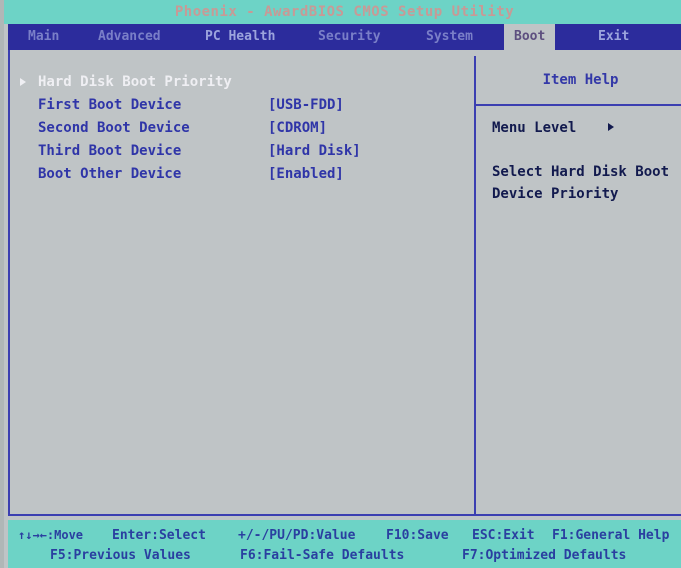 Image resolution: width=681 pixels, height=568 pixels. I want to click on footer-exit: ESC:Exit, so click(503, 535).